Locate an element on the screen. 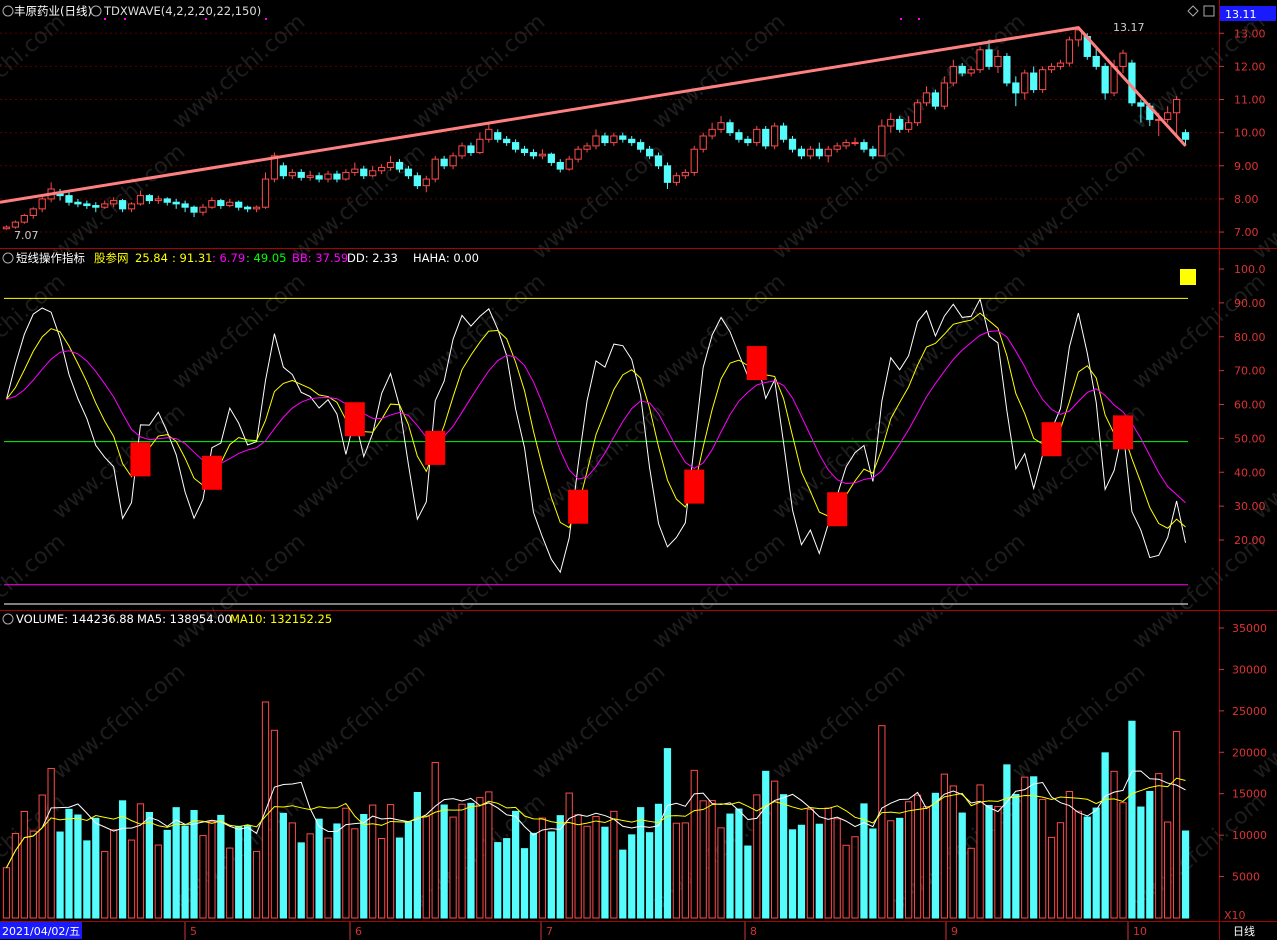 The height and width of the screenshot is (940, 1277). period-label: 日线 is located at coordinates (1244, 931).